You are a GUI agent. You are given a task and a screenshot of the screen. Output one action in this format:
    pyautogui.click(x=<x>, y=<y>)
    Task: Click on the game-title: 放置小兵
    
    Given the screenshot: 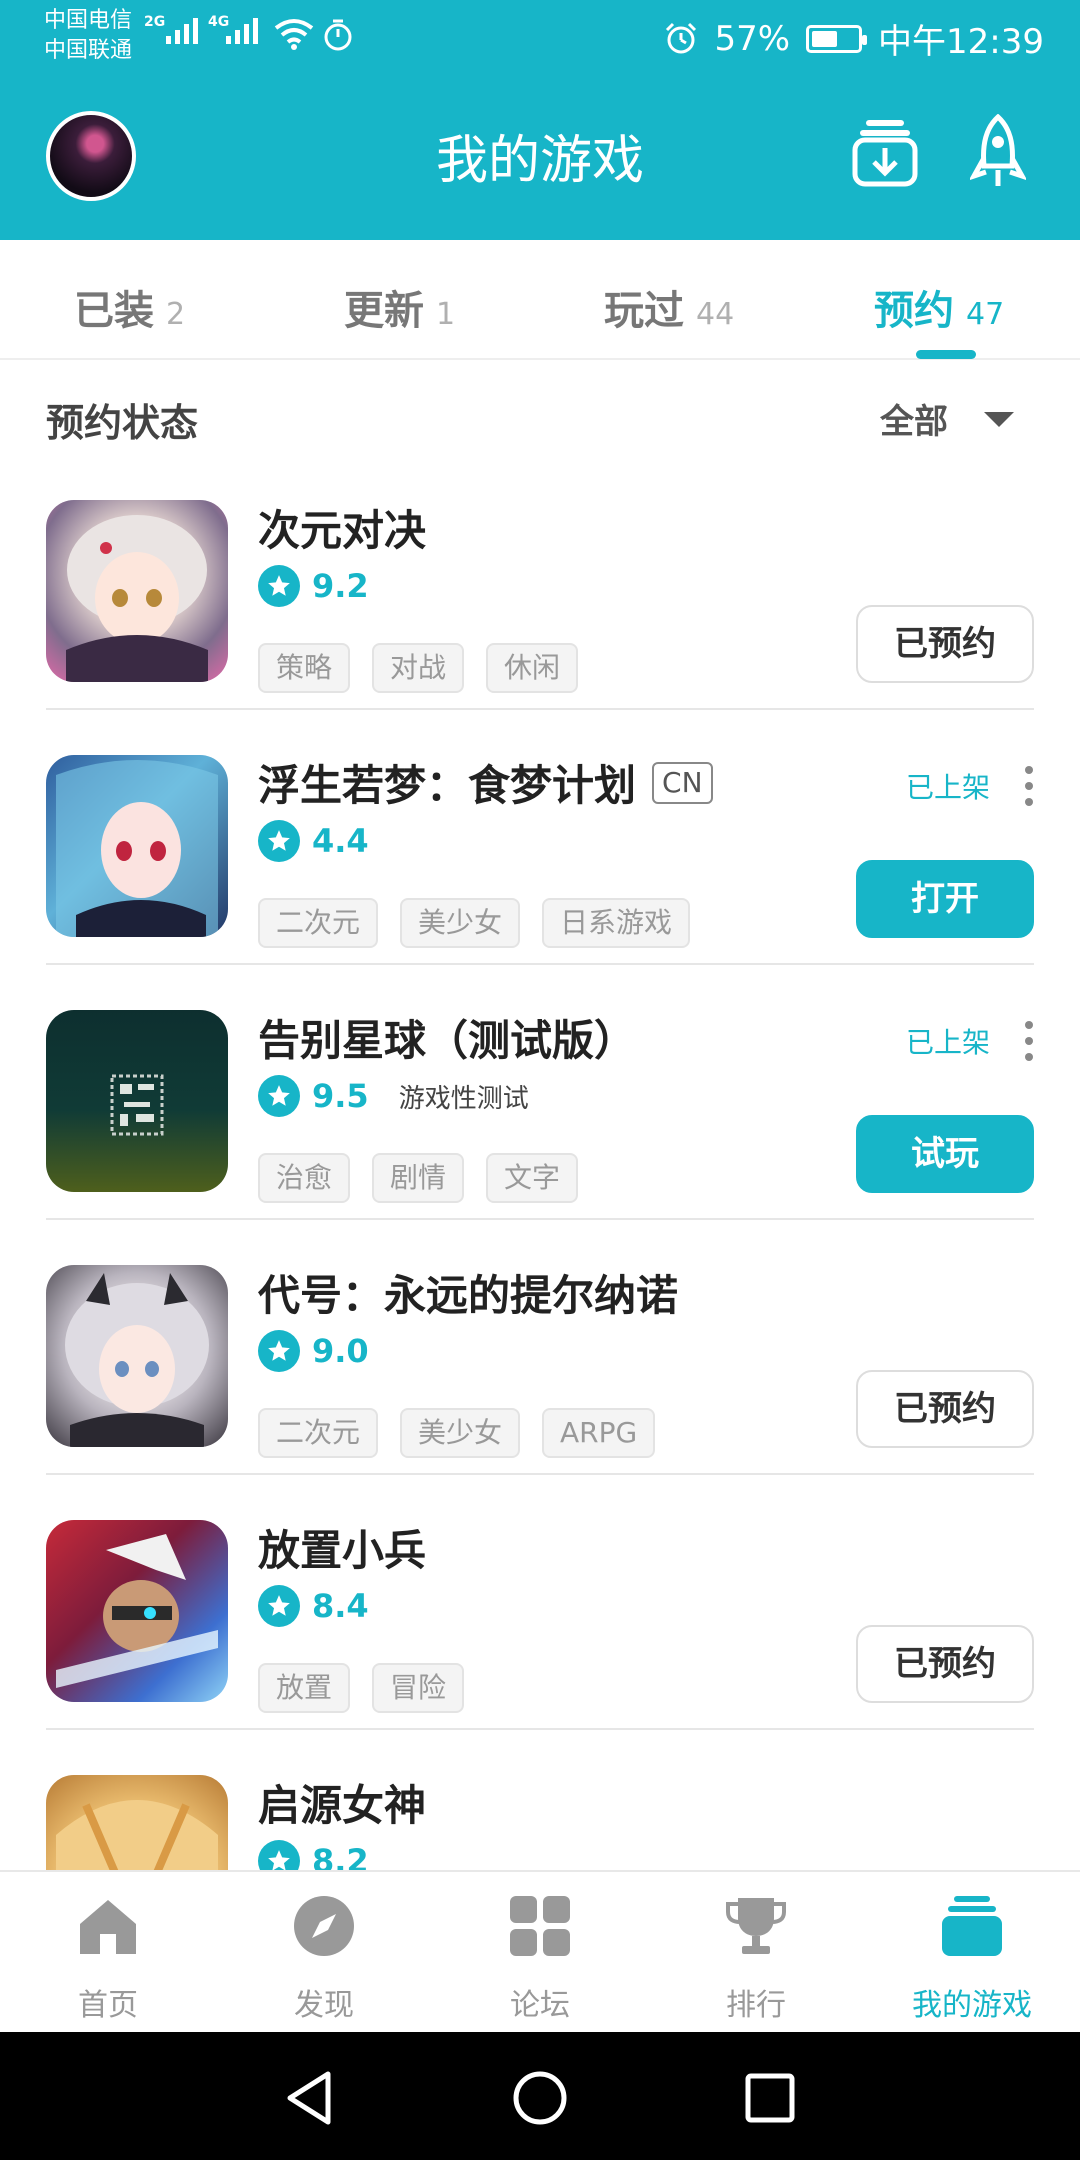 What is the action you would take?
    pyautogui.click(x=342, y=1547)
    